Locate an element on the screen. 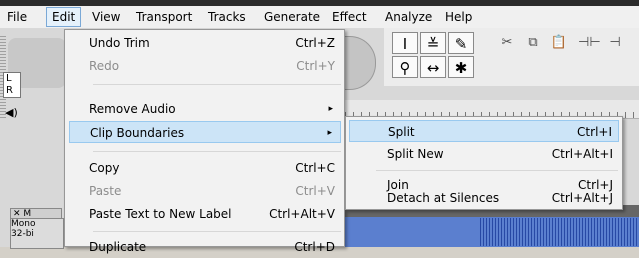 This screenshot has height=258, width=639. menu-item-detach-at-silences: Detach at Silences Ctrl+Alt+J is located at coordinates (484, 198).